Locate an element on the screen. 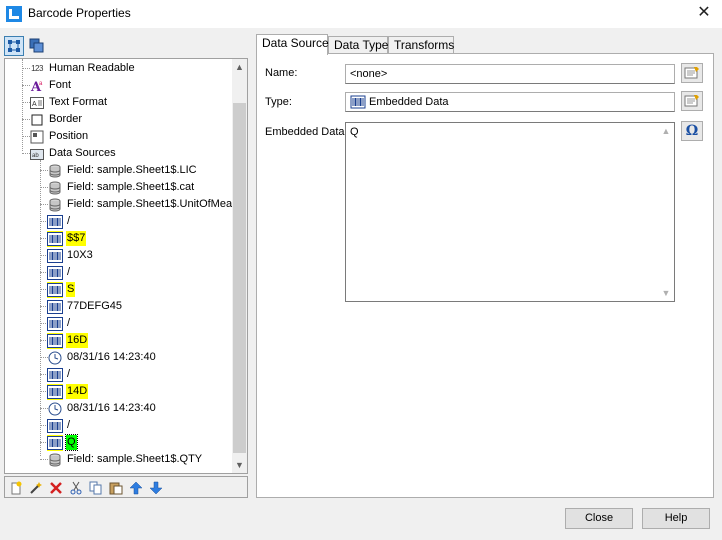  type-label: Type: is located at coordinates (278, 102).